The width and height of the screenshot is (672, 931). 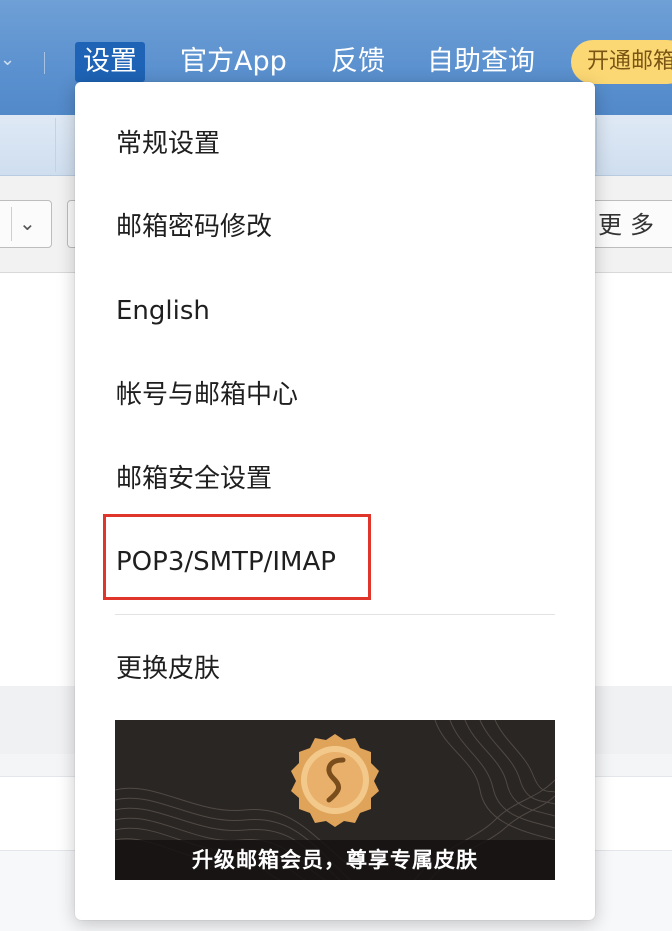 I want to click on member-badge-icon, so click(x=335, y=780).